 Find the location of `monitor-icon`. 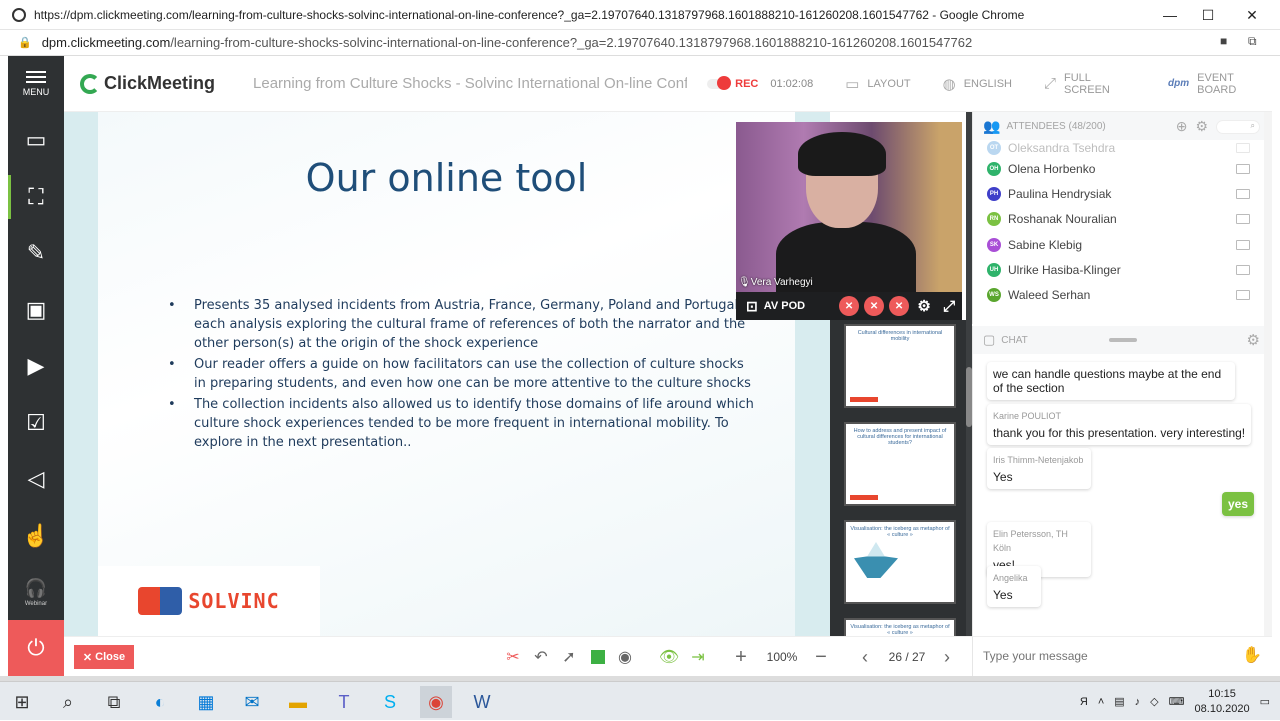

monitor-icon is located at coordinates (1243, 269).